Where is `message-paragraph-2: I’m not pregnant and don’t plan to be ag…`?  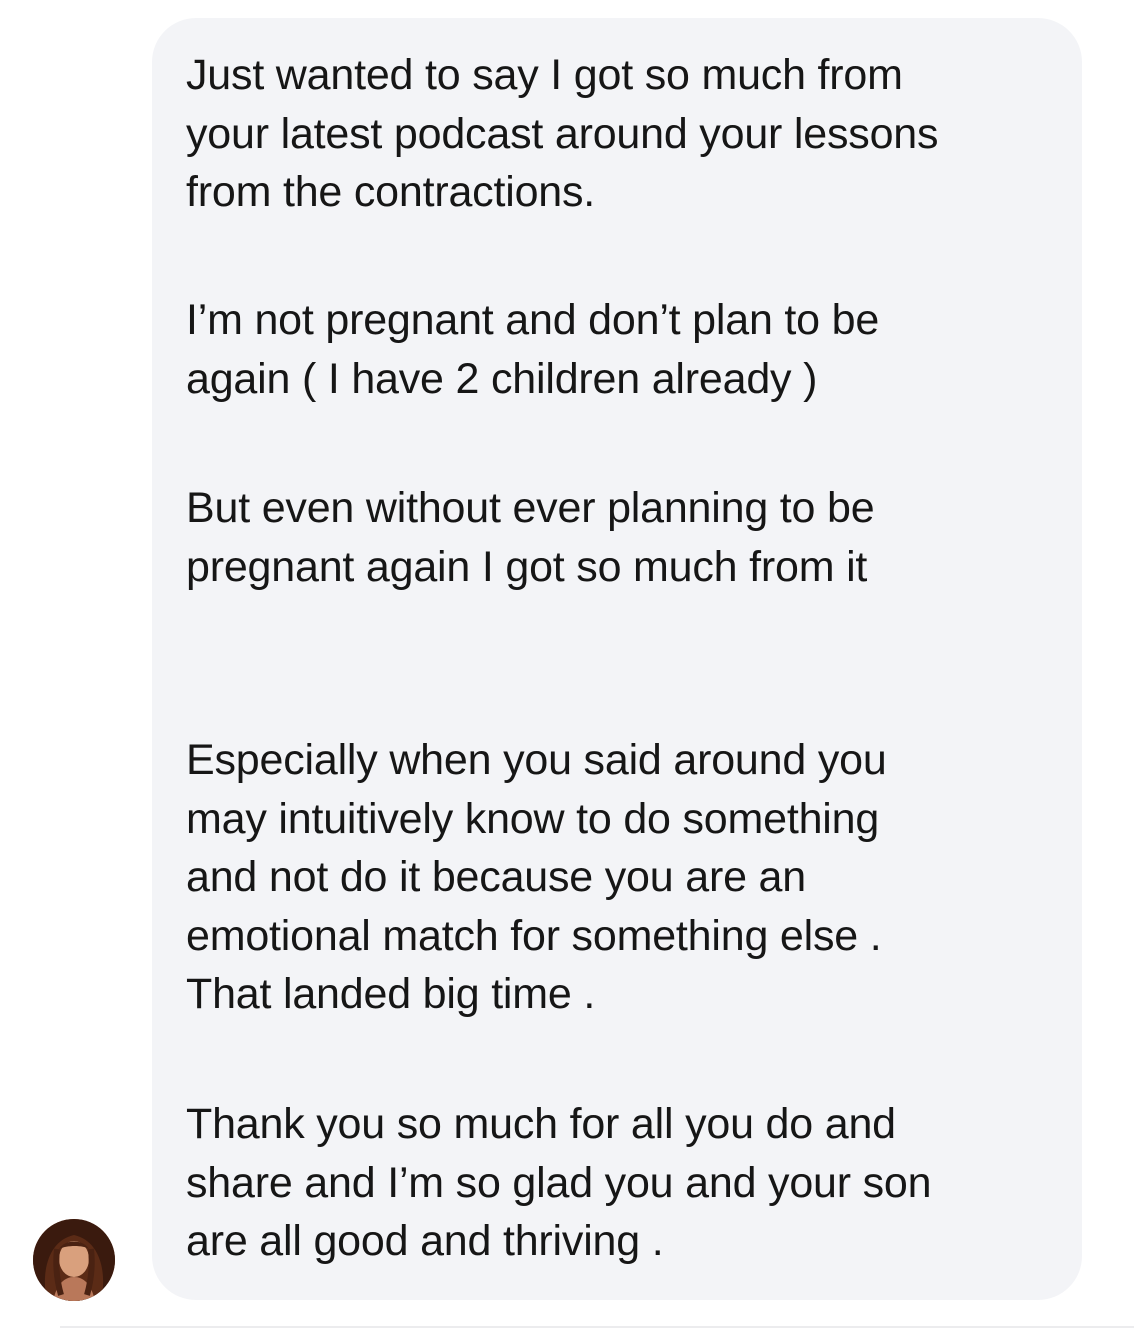 message-paragraph-2: I’m not pregnant and don’t plan to be ag… is located at coordinates (533, 349).